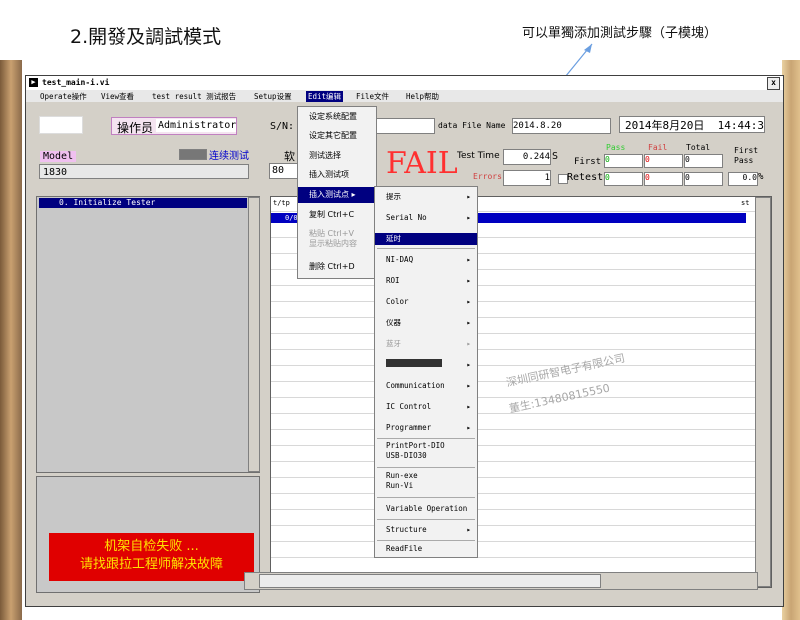 This screenshot has width=800, height=620. I want to click on logo-placeholder, so click(61, 125).